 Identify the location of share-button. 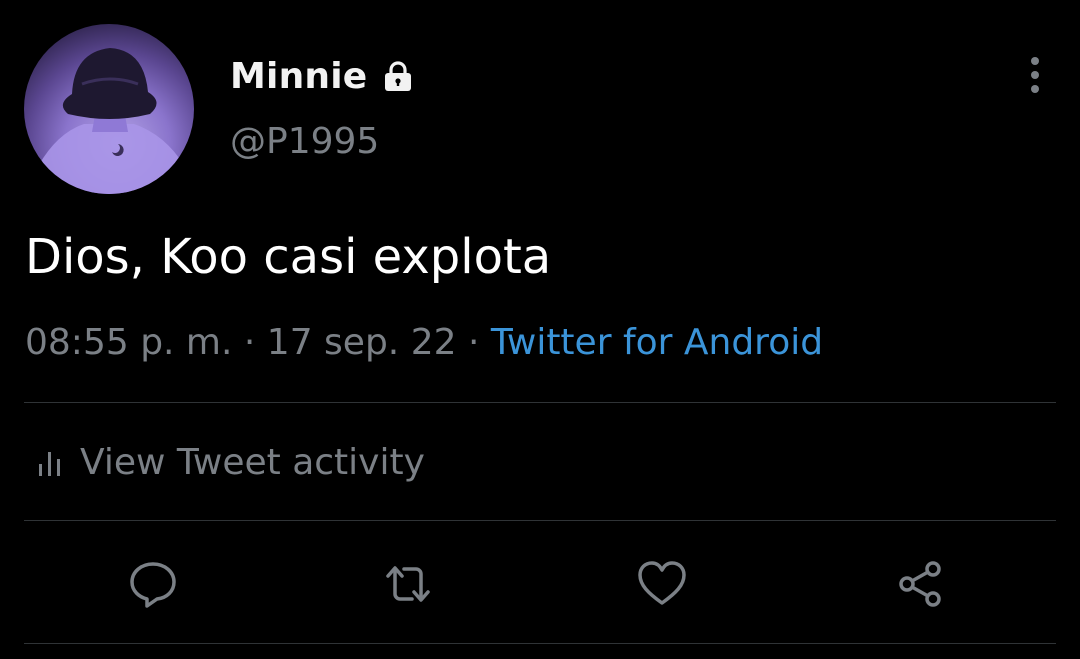
(921, 584).